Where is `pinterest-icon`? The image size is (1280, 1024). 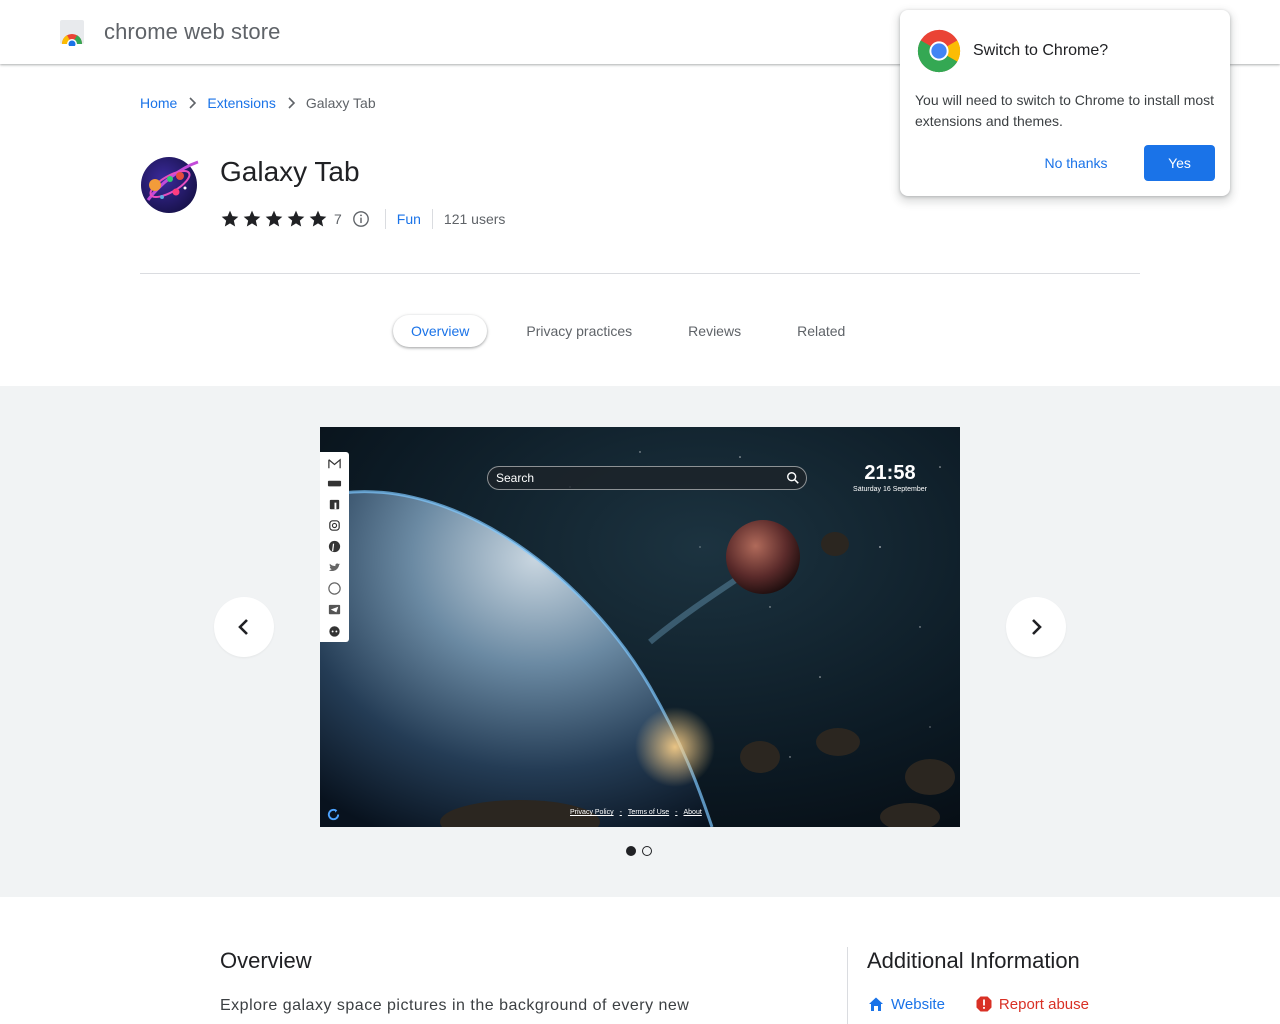
pinterest-icon is located at coordinates (334, 546).